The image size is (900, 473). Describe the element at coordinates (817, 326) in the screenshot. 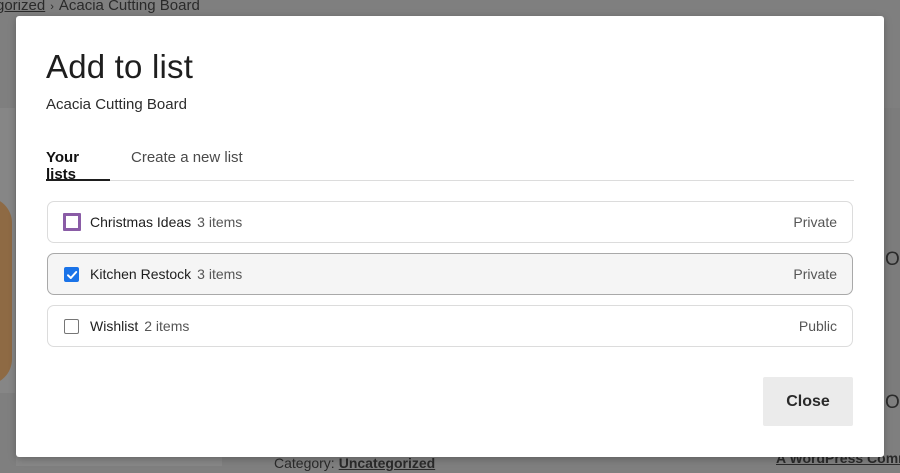

I see `list-privacy: Public` at that location.